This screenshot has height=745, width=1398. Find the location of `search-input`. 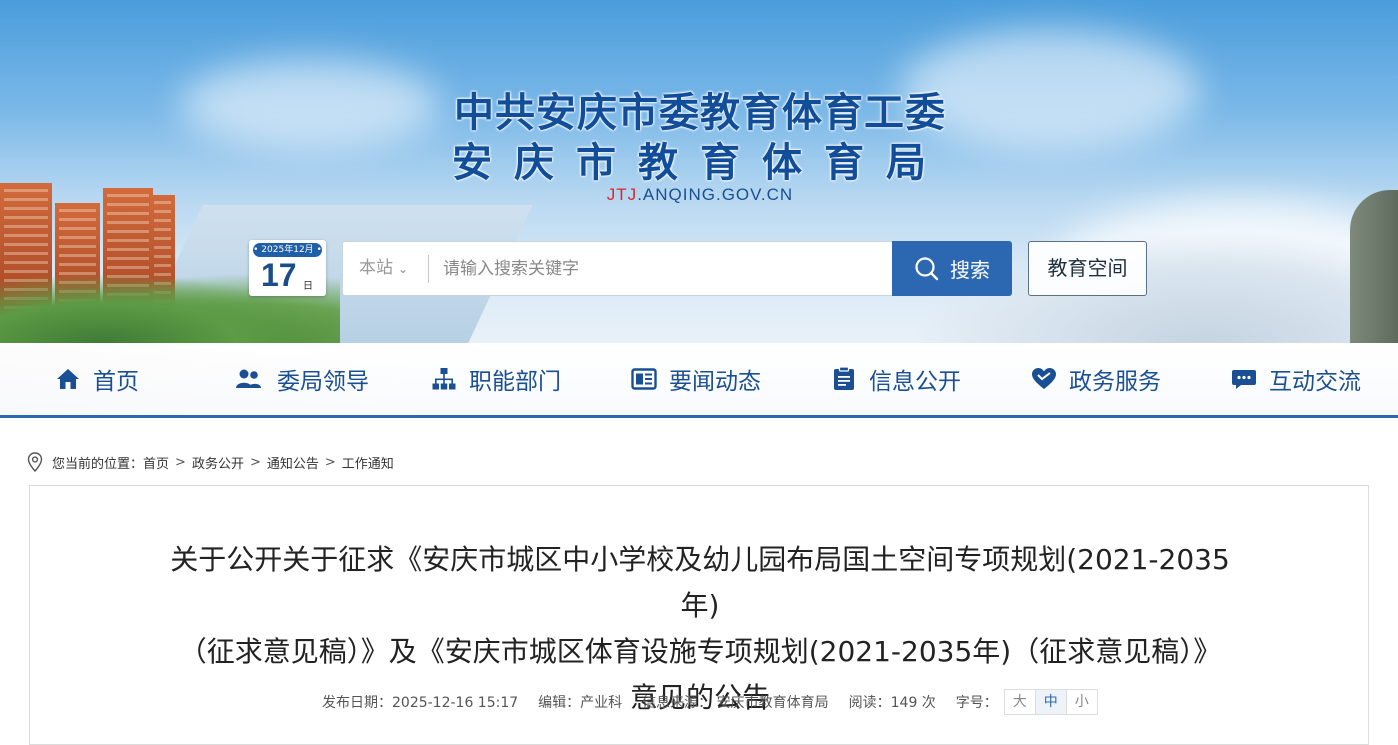

search-input is located at coordinates (663, 269).